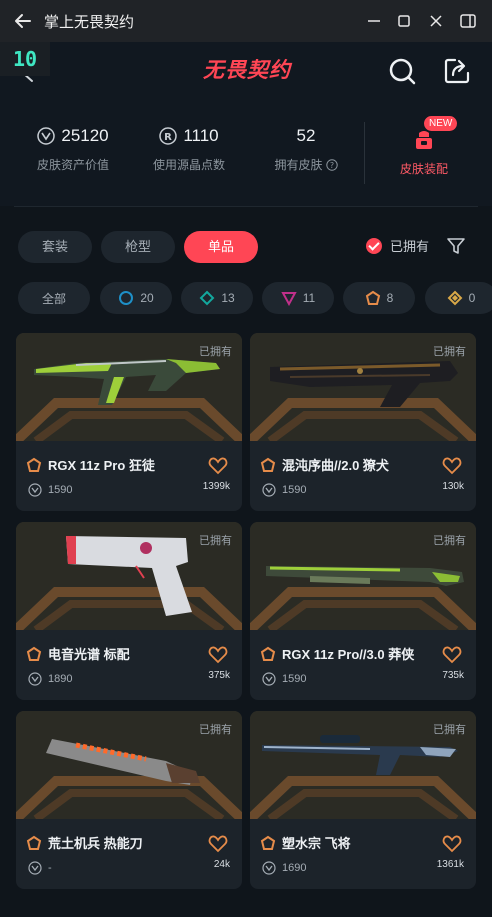  Describe the element at coordinates (55, 247) in the screenshot. I see `tab-set: 套装` at that location.